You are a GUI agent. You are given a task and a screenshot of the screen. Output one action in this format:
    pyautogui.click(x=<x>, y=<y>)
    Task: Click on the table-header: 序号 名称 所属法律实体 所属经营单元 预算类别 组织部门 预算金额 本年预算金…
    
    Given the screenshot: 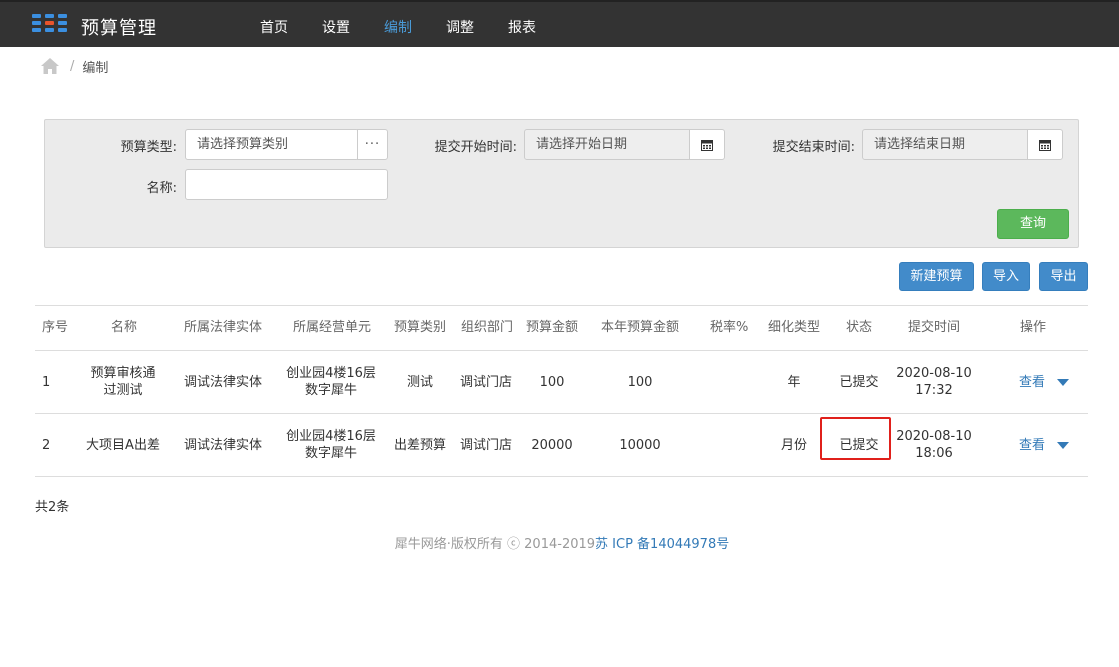 What is the action you would take?
    pyautogui.click(x=561, y=328)
    